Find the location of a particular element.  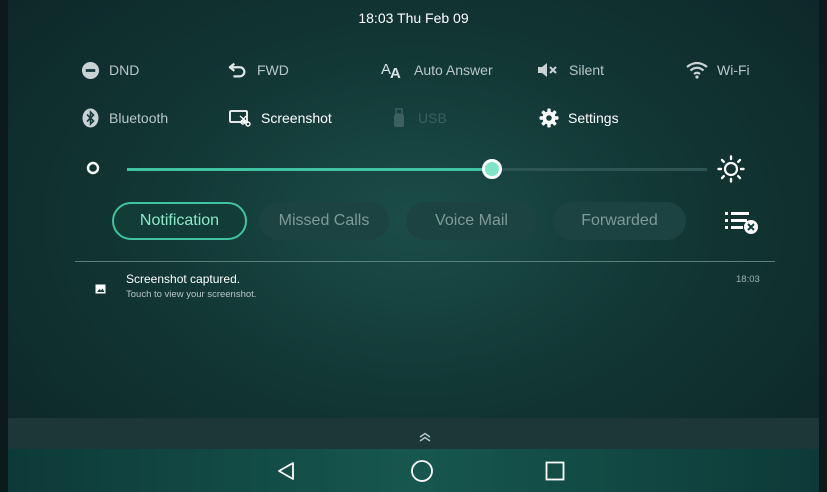

gear-icon is located at coordinates (549, 118).